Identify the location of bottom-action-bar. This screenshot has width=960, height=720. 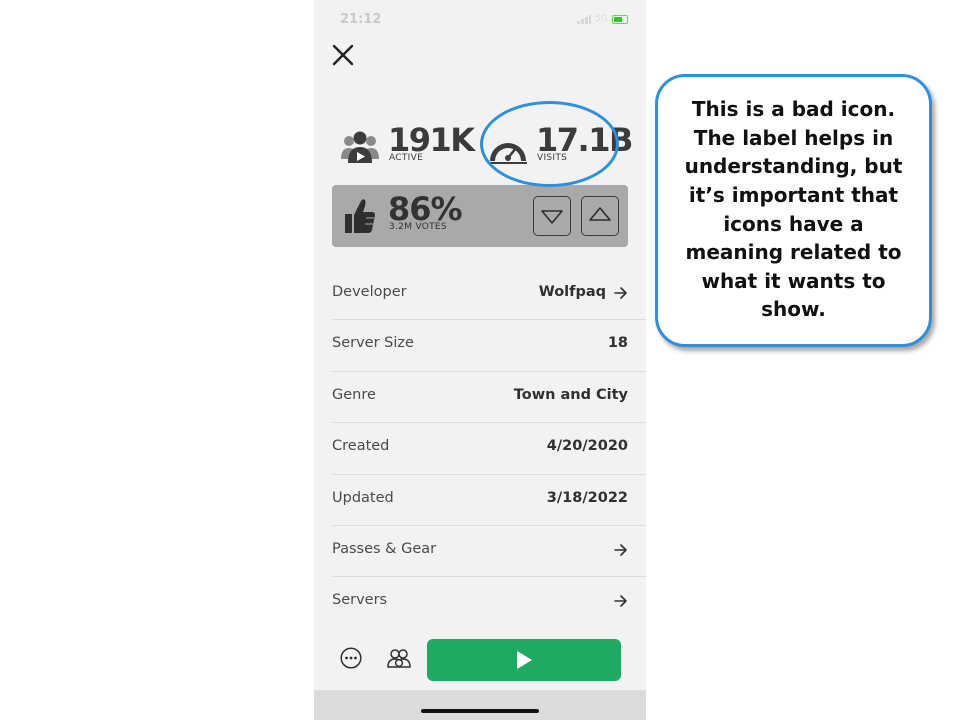
(480, 661).